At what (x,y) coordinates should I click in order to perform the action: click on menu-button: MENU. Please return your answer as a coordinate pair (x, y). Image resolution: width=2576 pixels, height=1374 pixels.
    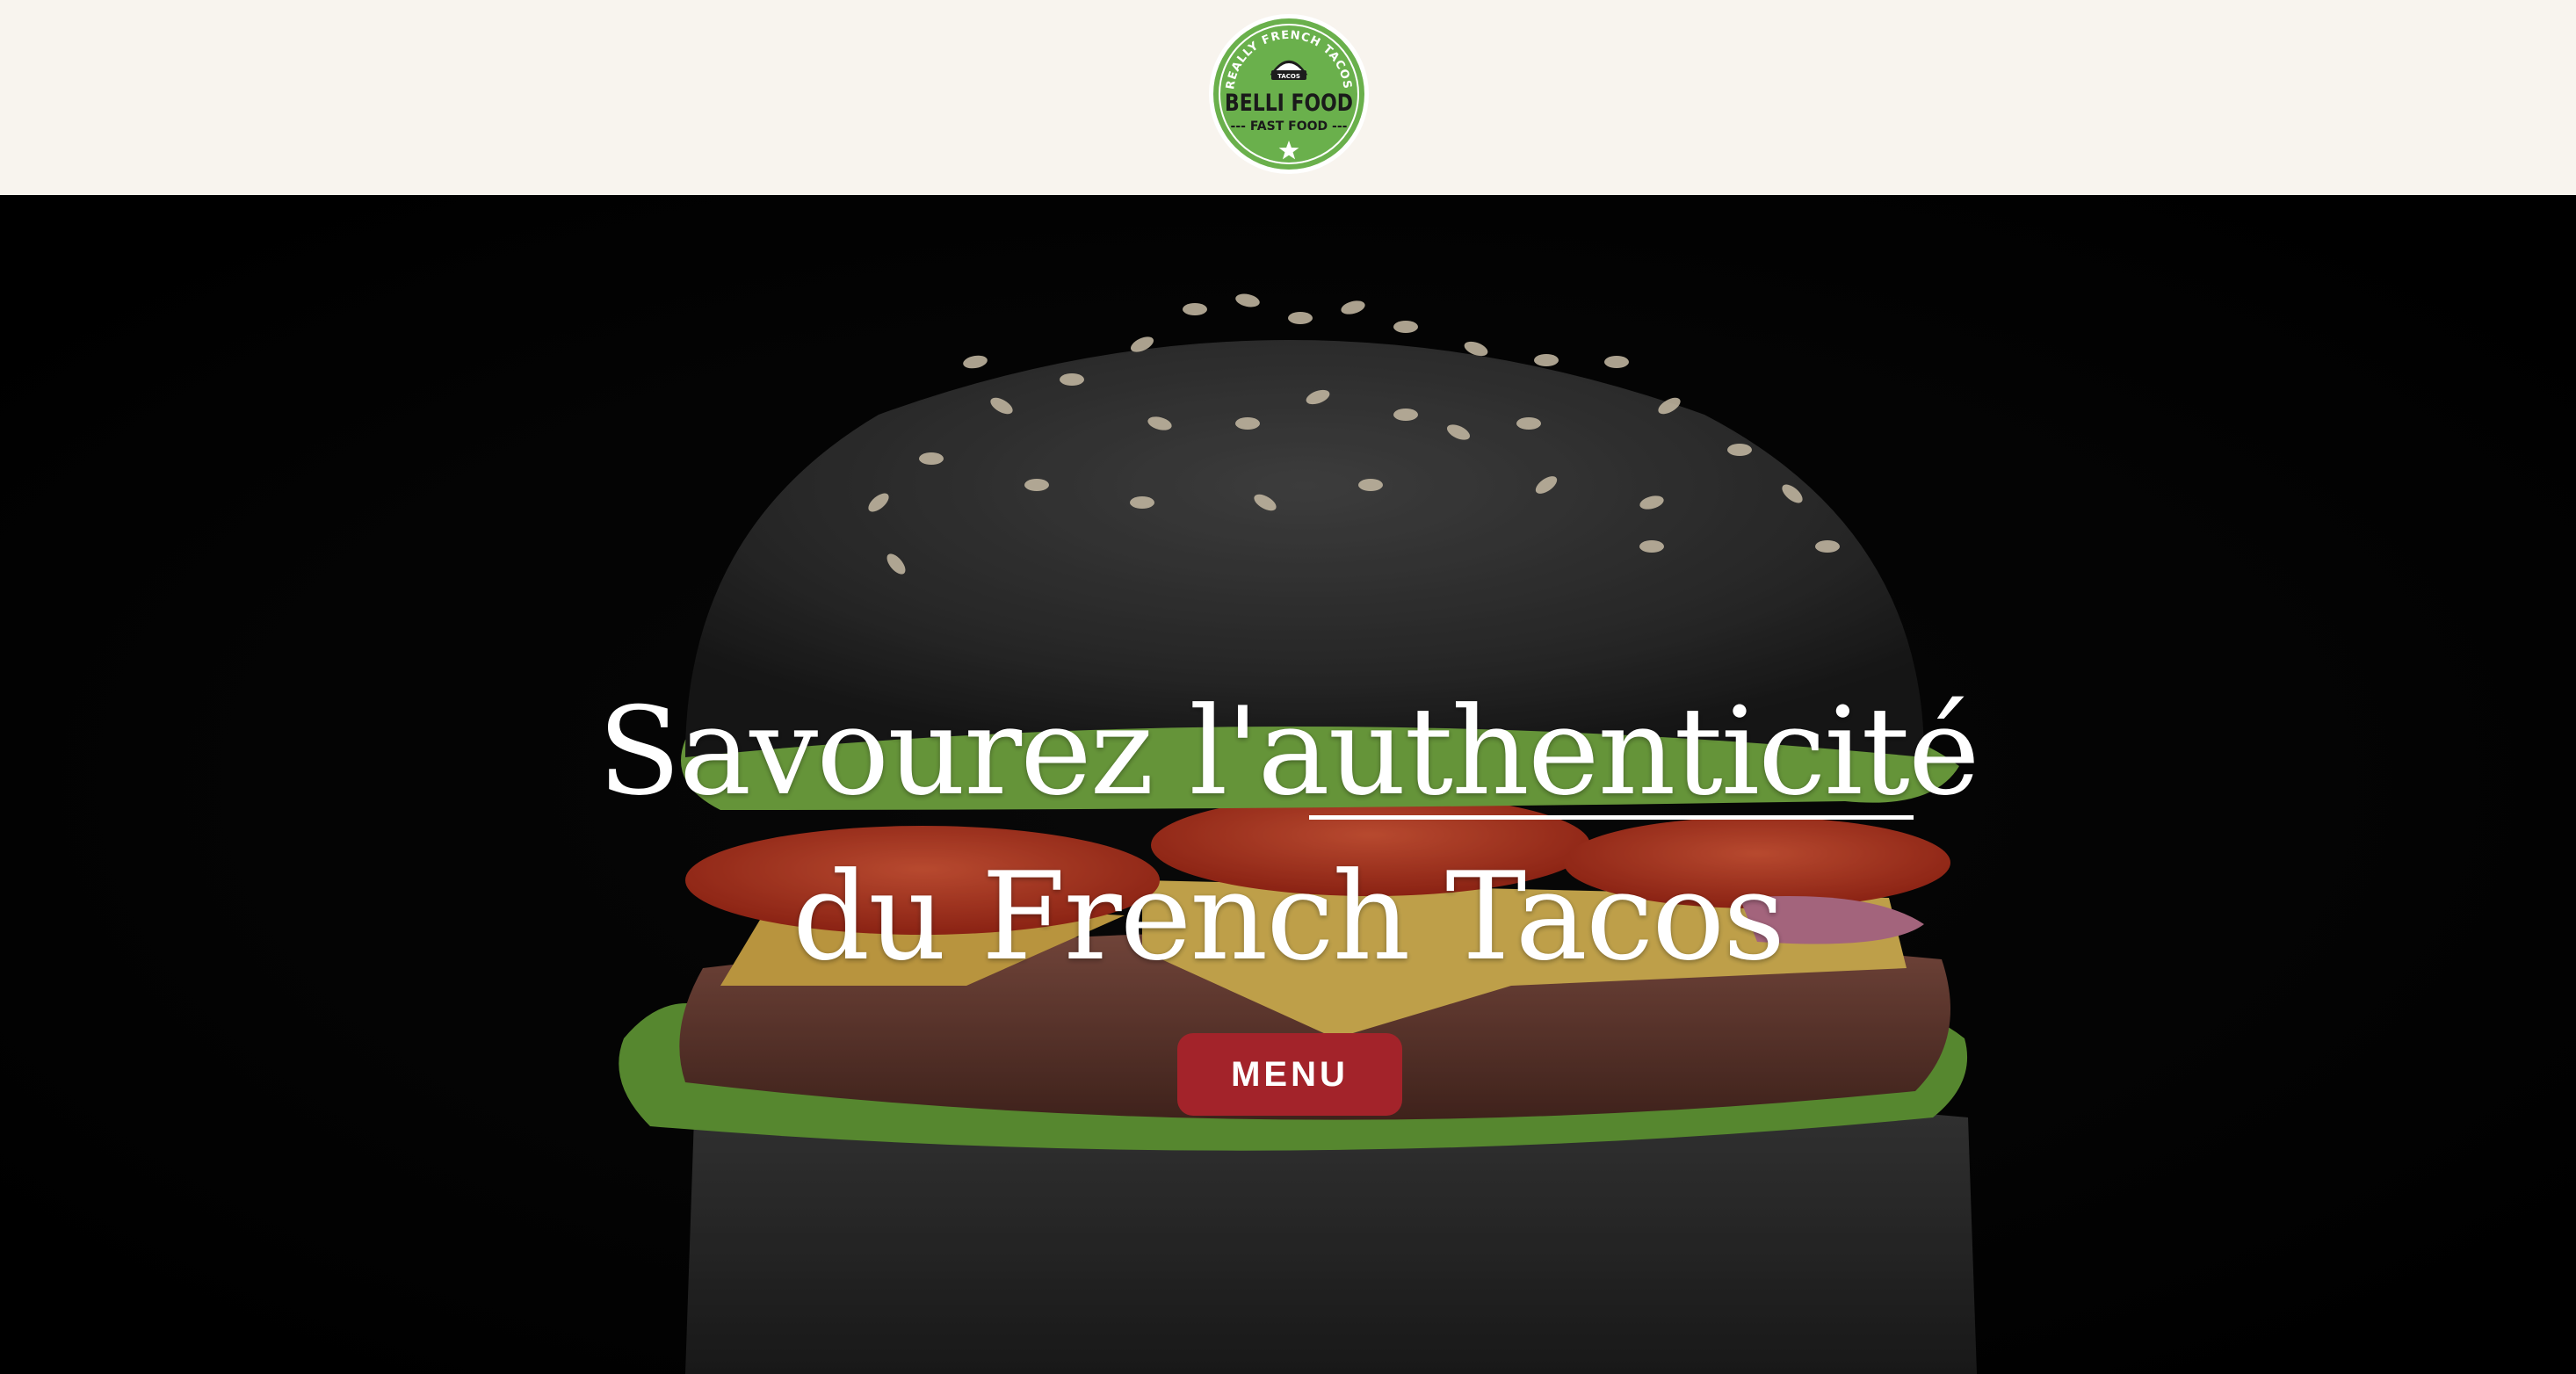
    Looking at the image, I should click on (1289, 1074).